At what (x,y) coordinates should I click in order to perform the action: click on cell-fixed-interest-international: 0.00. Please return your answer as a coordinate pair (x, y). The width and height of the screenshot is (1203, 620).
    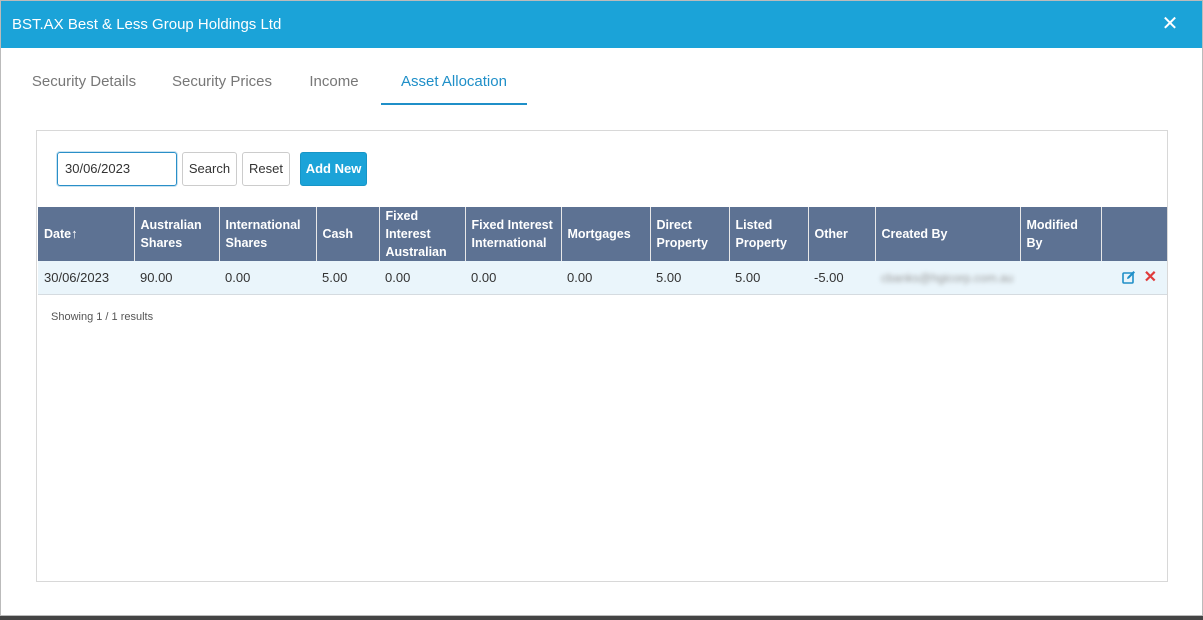
    Looking at the image, I should click on (484, 277).